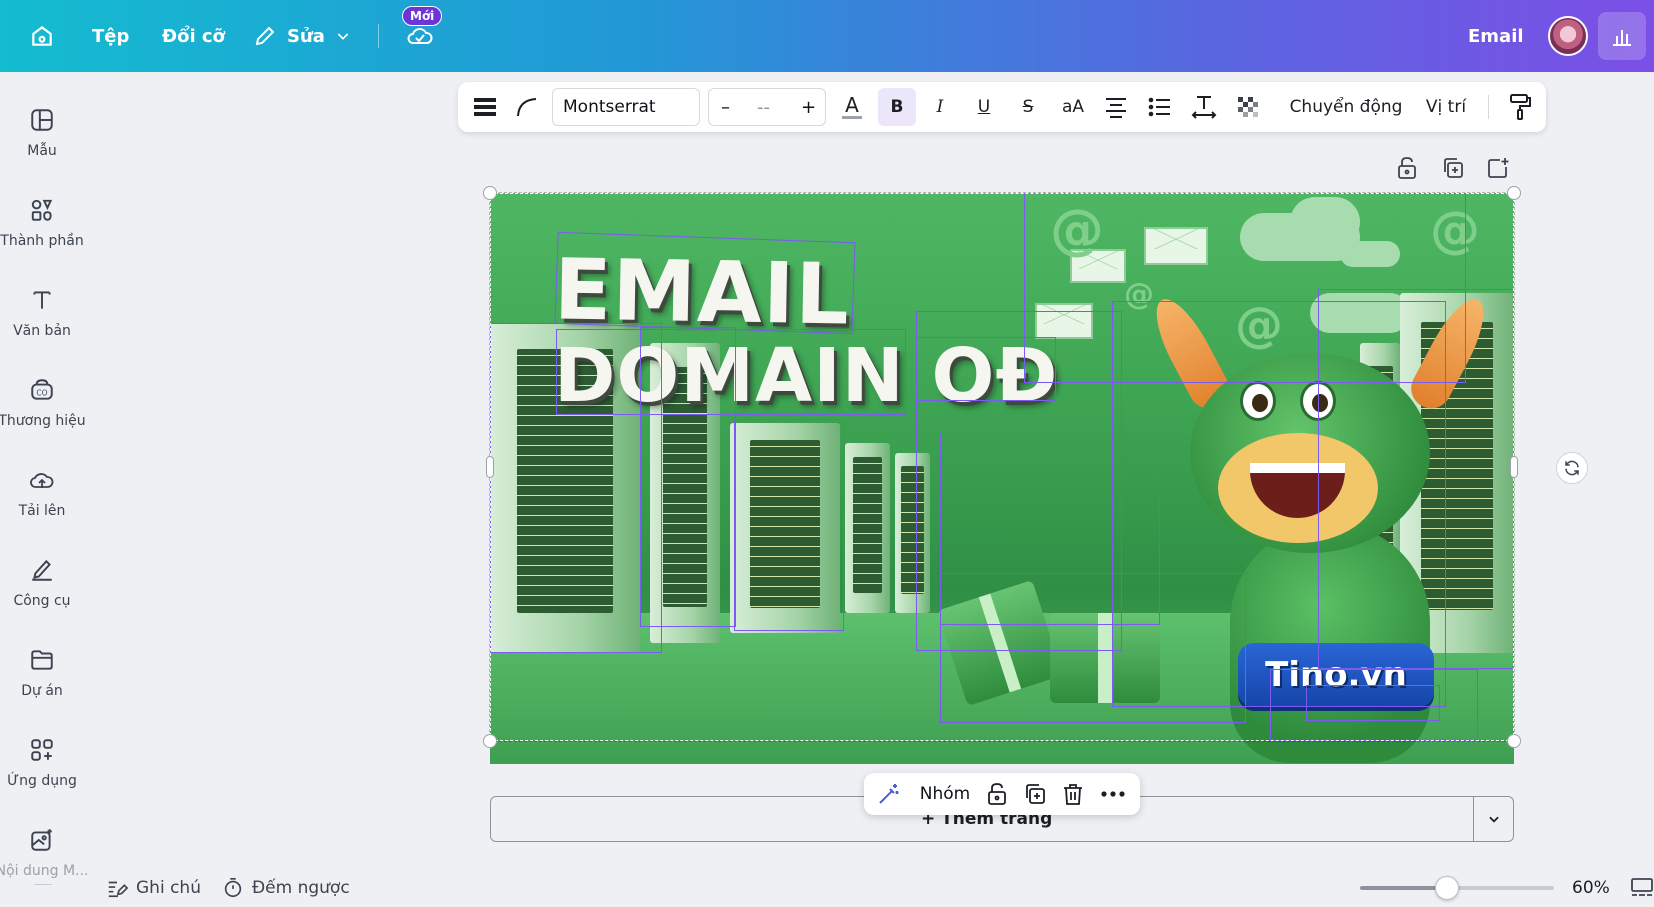  Describe the element at coordinates (785, 528) in the screenshot. I see `server-rack` at that location.